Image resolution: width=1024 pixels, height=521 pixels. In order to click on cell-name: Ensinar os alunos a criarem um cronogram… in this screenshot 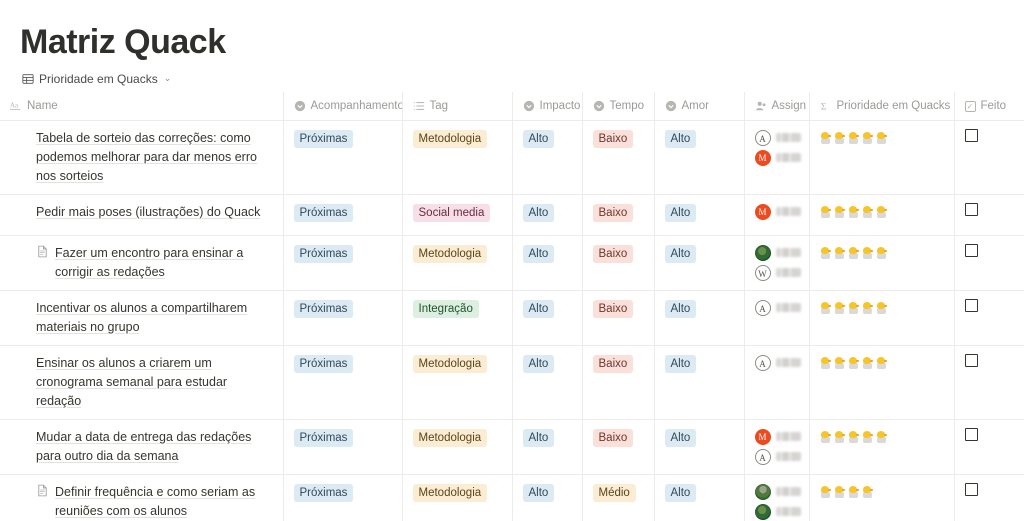, I will do `click(142, 382)`.